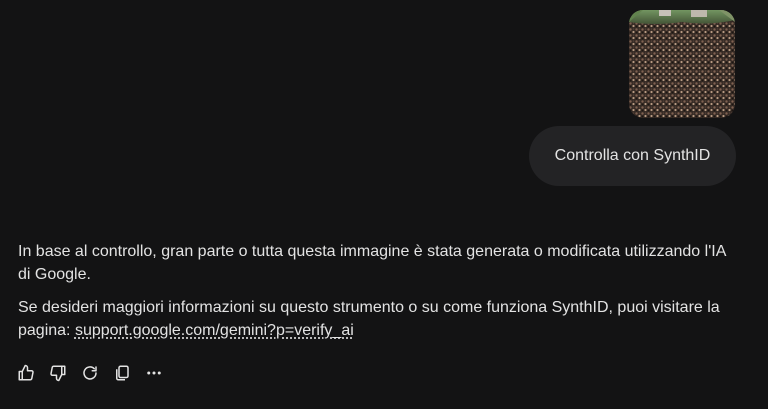  I want to click on regenerate-icon, so click(90, 373).